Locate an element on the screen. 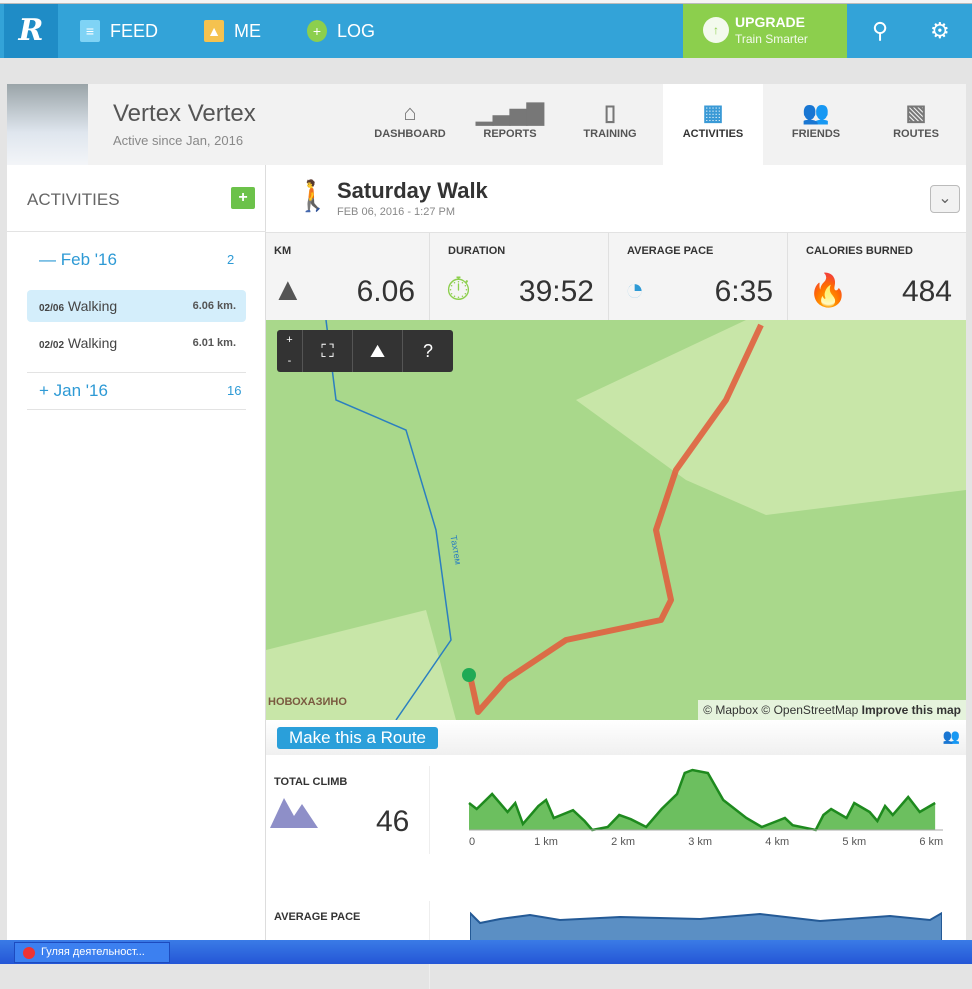  month-label: Feb '16 is located at coordinates (88, 259).